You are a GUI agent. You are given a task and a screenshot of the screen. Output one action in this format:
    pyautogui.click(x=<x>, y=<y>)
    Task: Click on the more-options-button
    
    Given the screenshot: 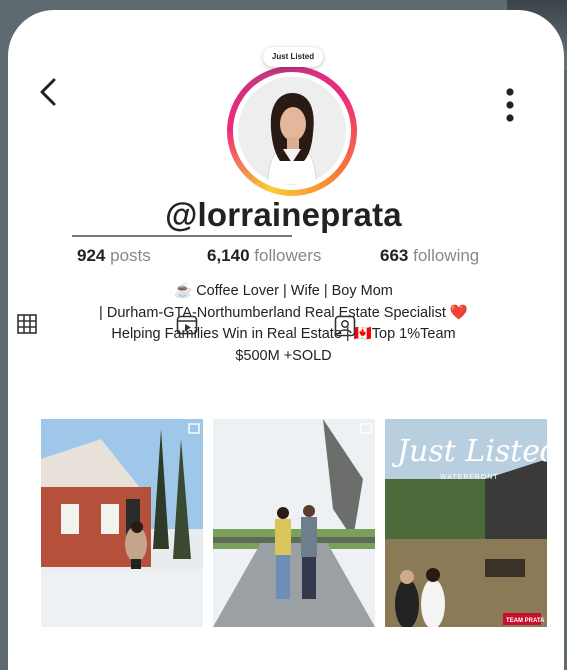 What is the action you would take?
    pyautogui.click(x=510, y=106)
    